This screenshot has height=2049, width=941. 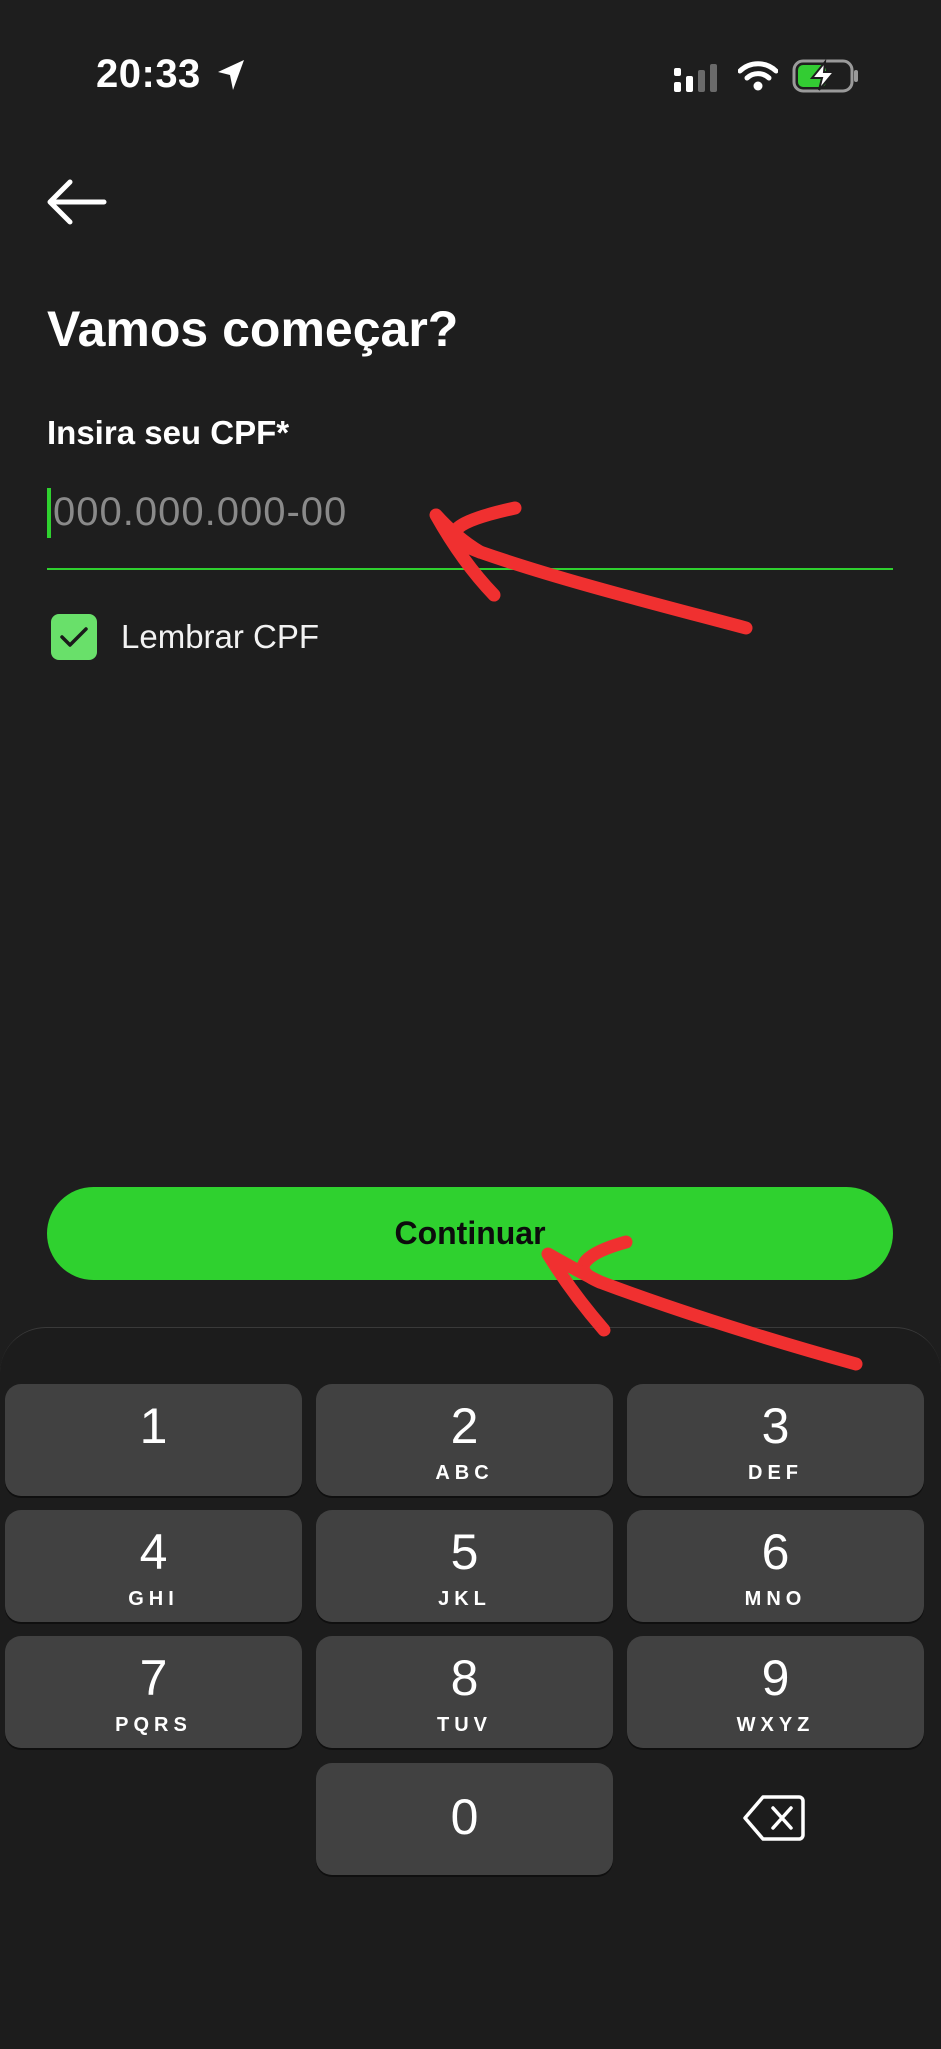 I want to click on cellular-signal-icon, so click(x=695, y=78).